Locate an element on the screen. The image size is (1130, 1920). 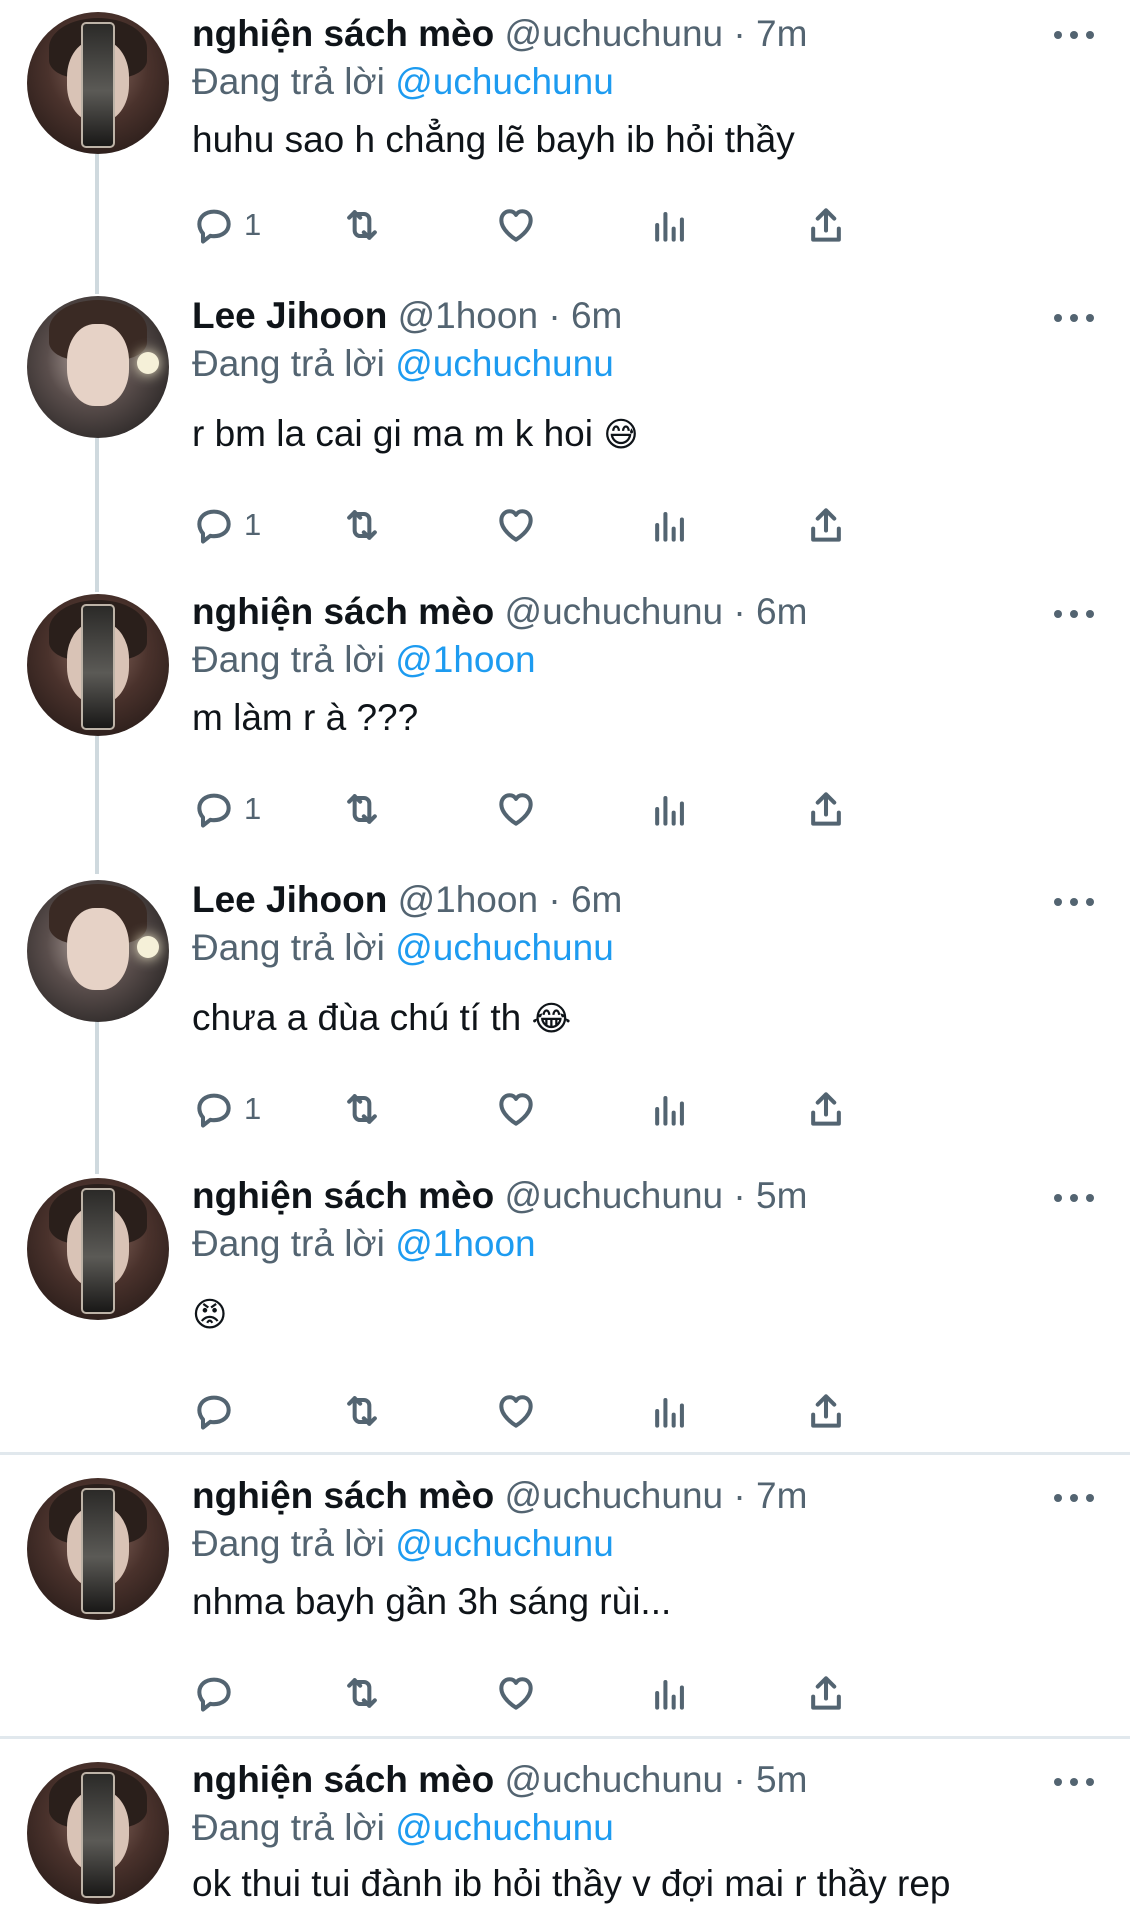
tweet-text: chưa a đùa chú tí th 😂 is located at coordinates (641, 1018).